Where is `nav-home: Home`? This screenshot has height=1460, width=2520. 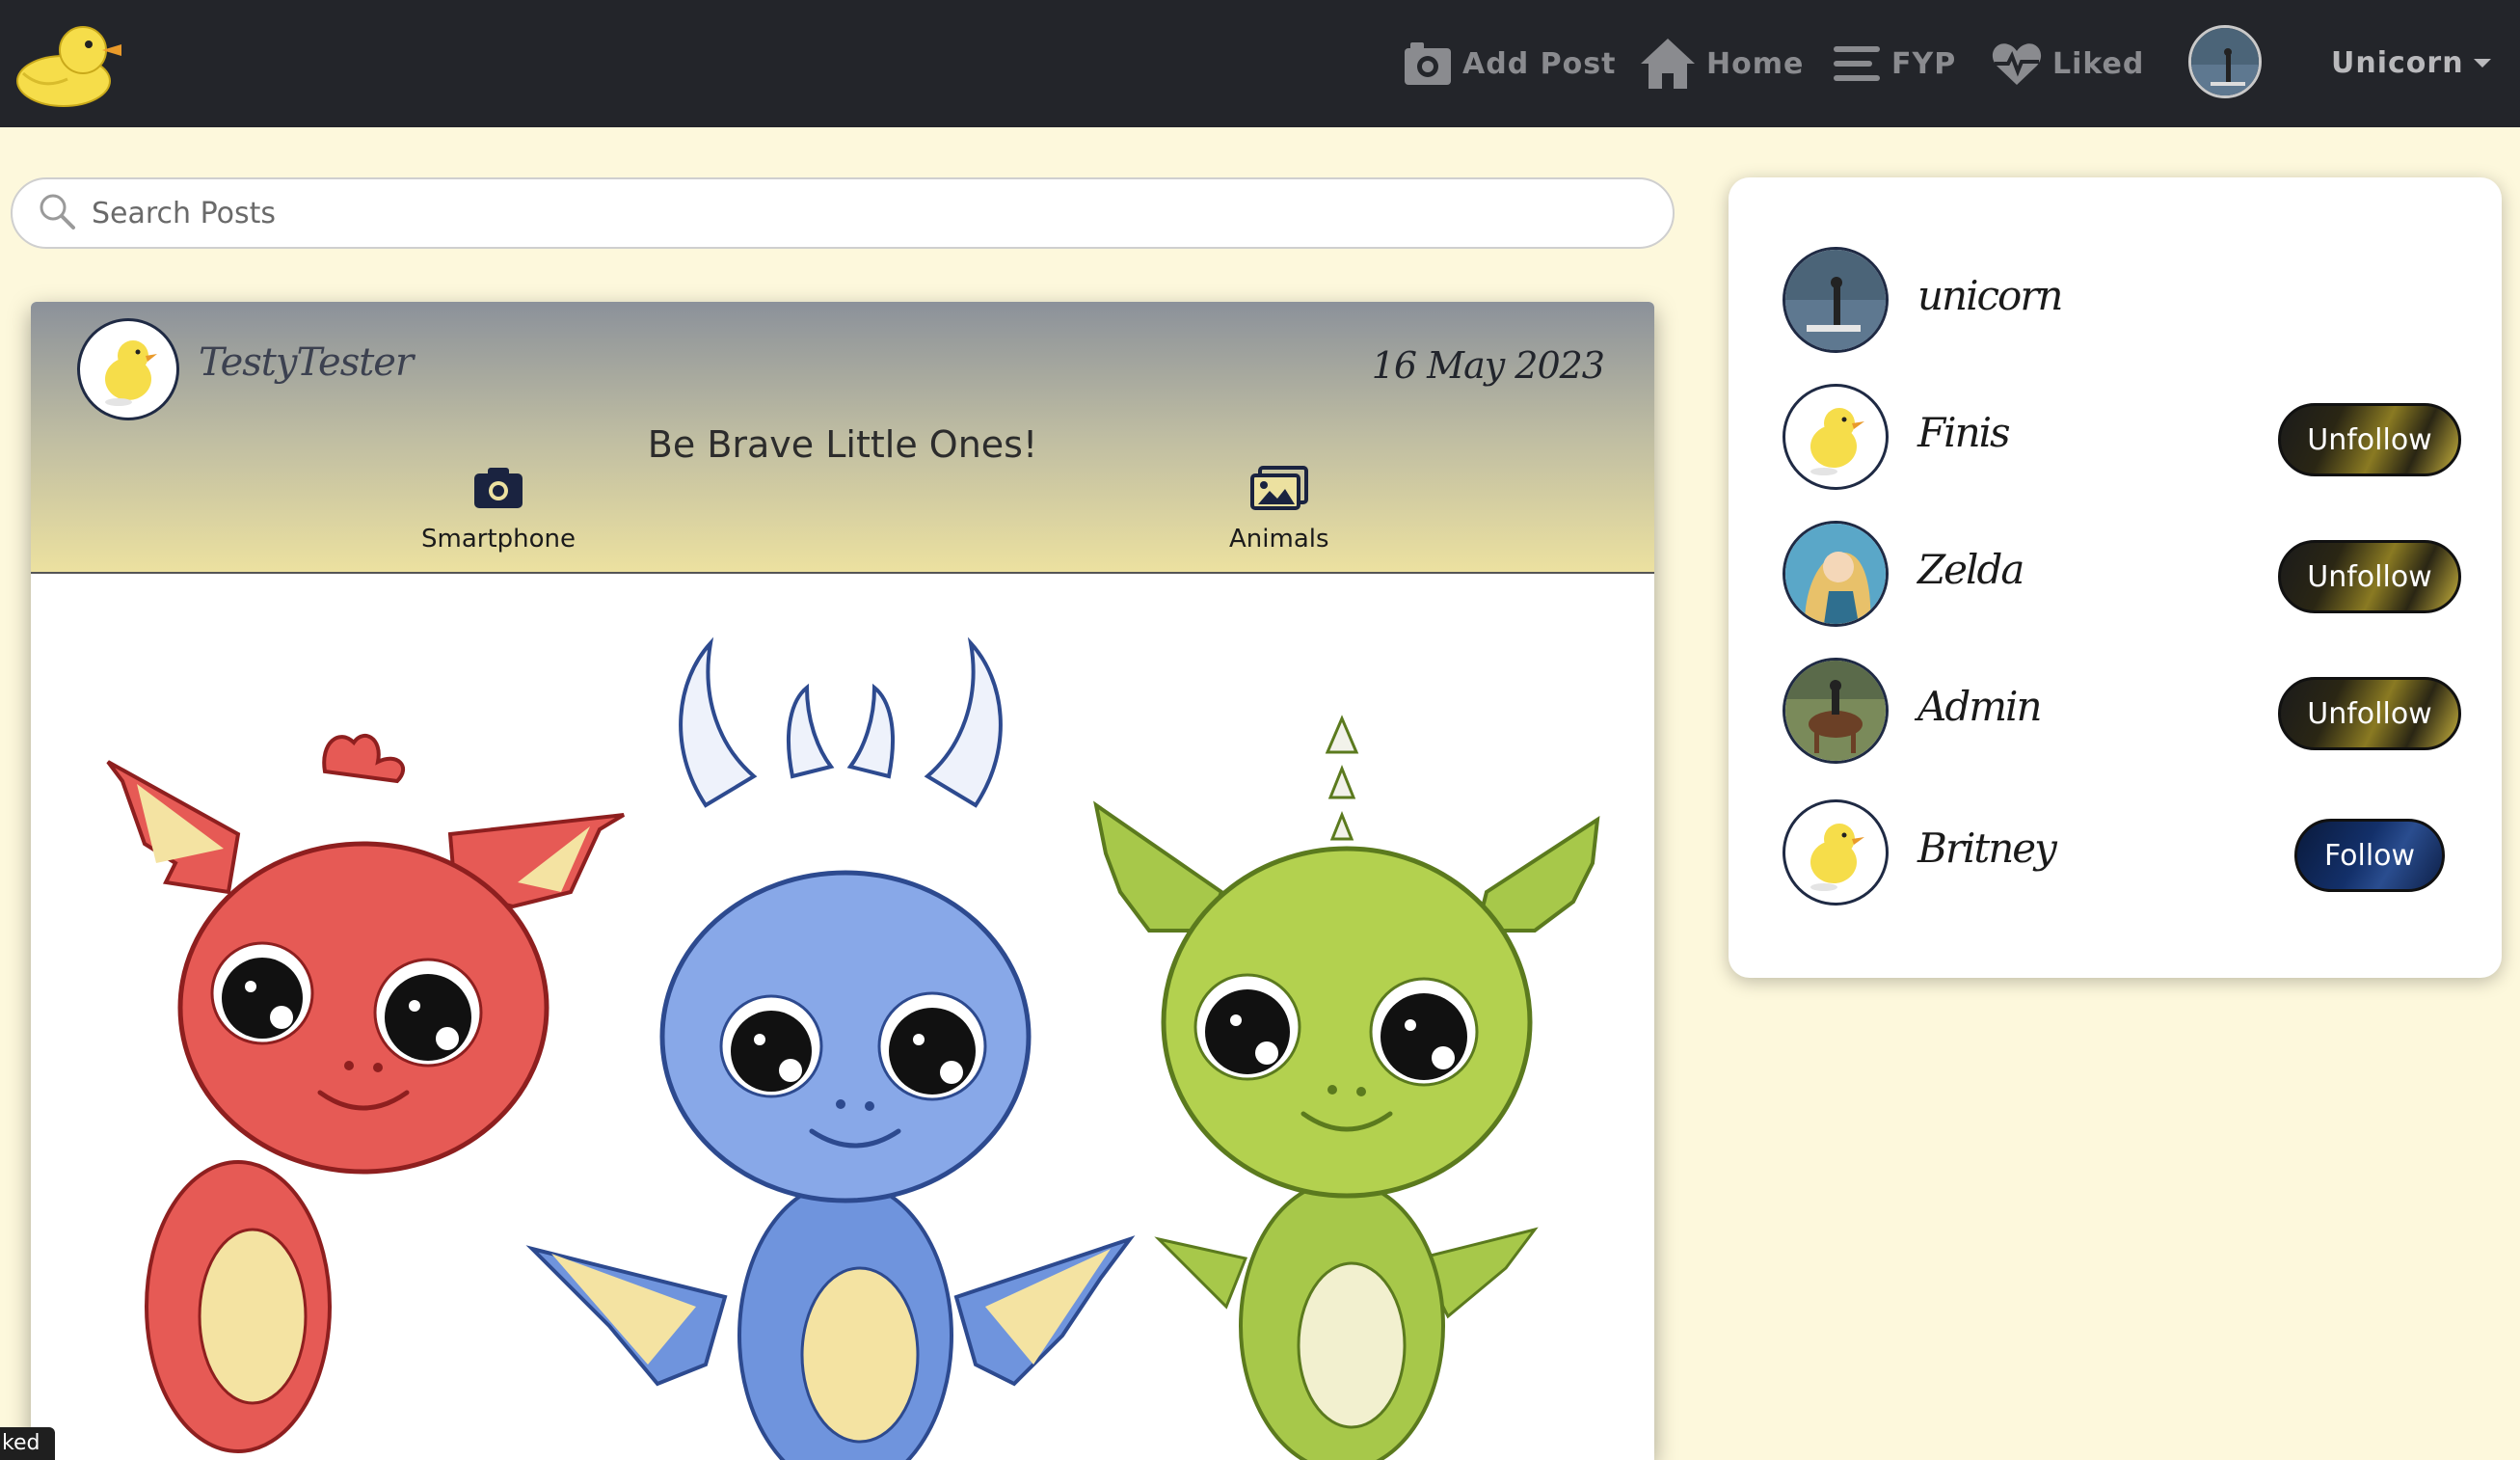 nav-home: Home is located at coordinates (1721, 64).